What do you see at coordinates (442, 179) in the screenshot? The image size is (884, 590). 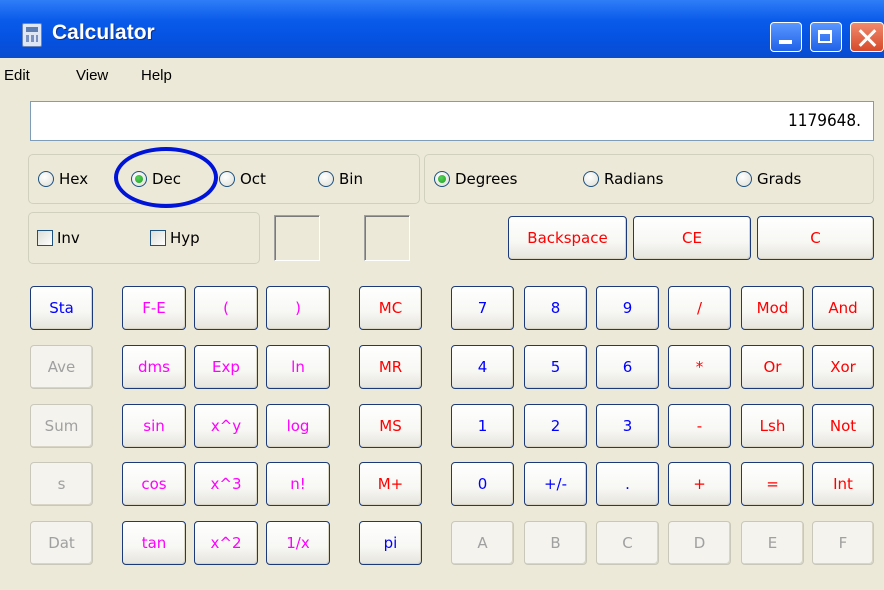 I see `radio-degrees-indicator` at bounding box center [442, 179].